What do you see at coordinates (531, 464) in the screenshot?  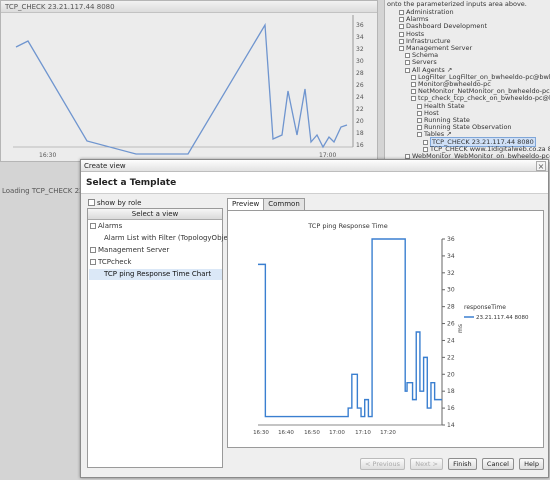 I see `help-button: Help` at bounding box center [531, 464].